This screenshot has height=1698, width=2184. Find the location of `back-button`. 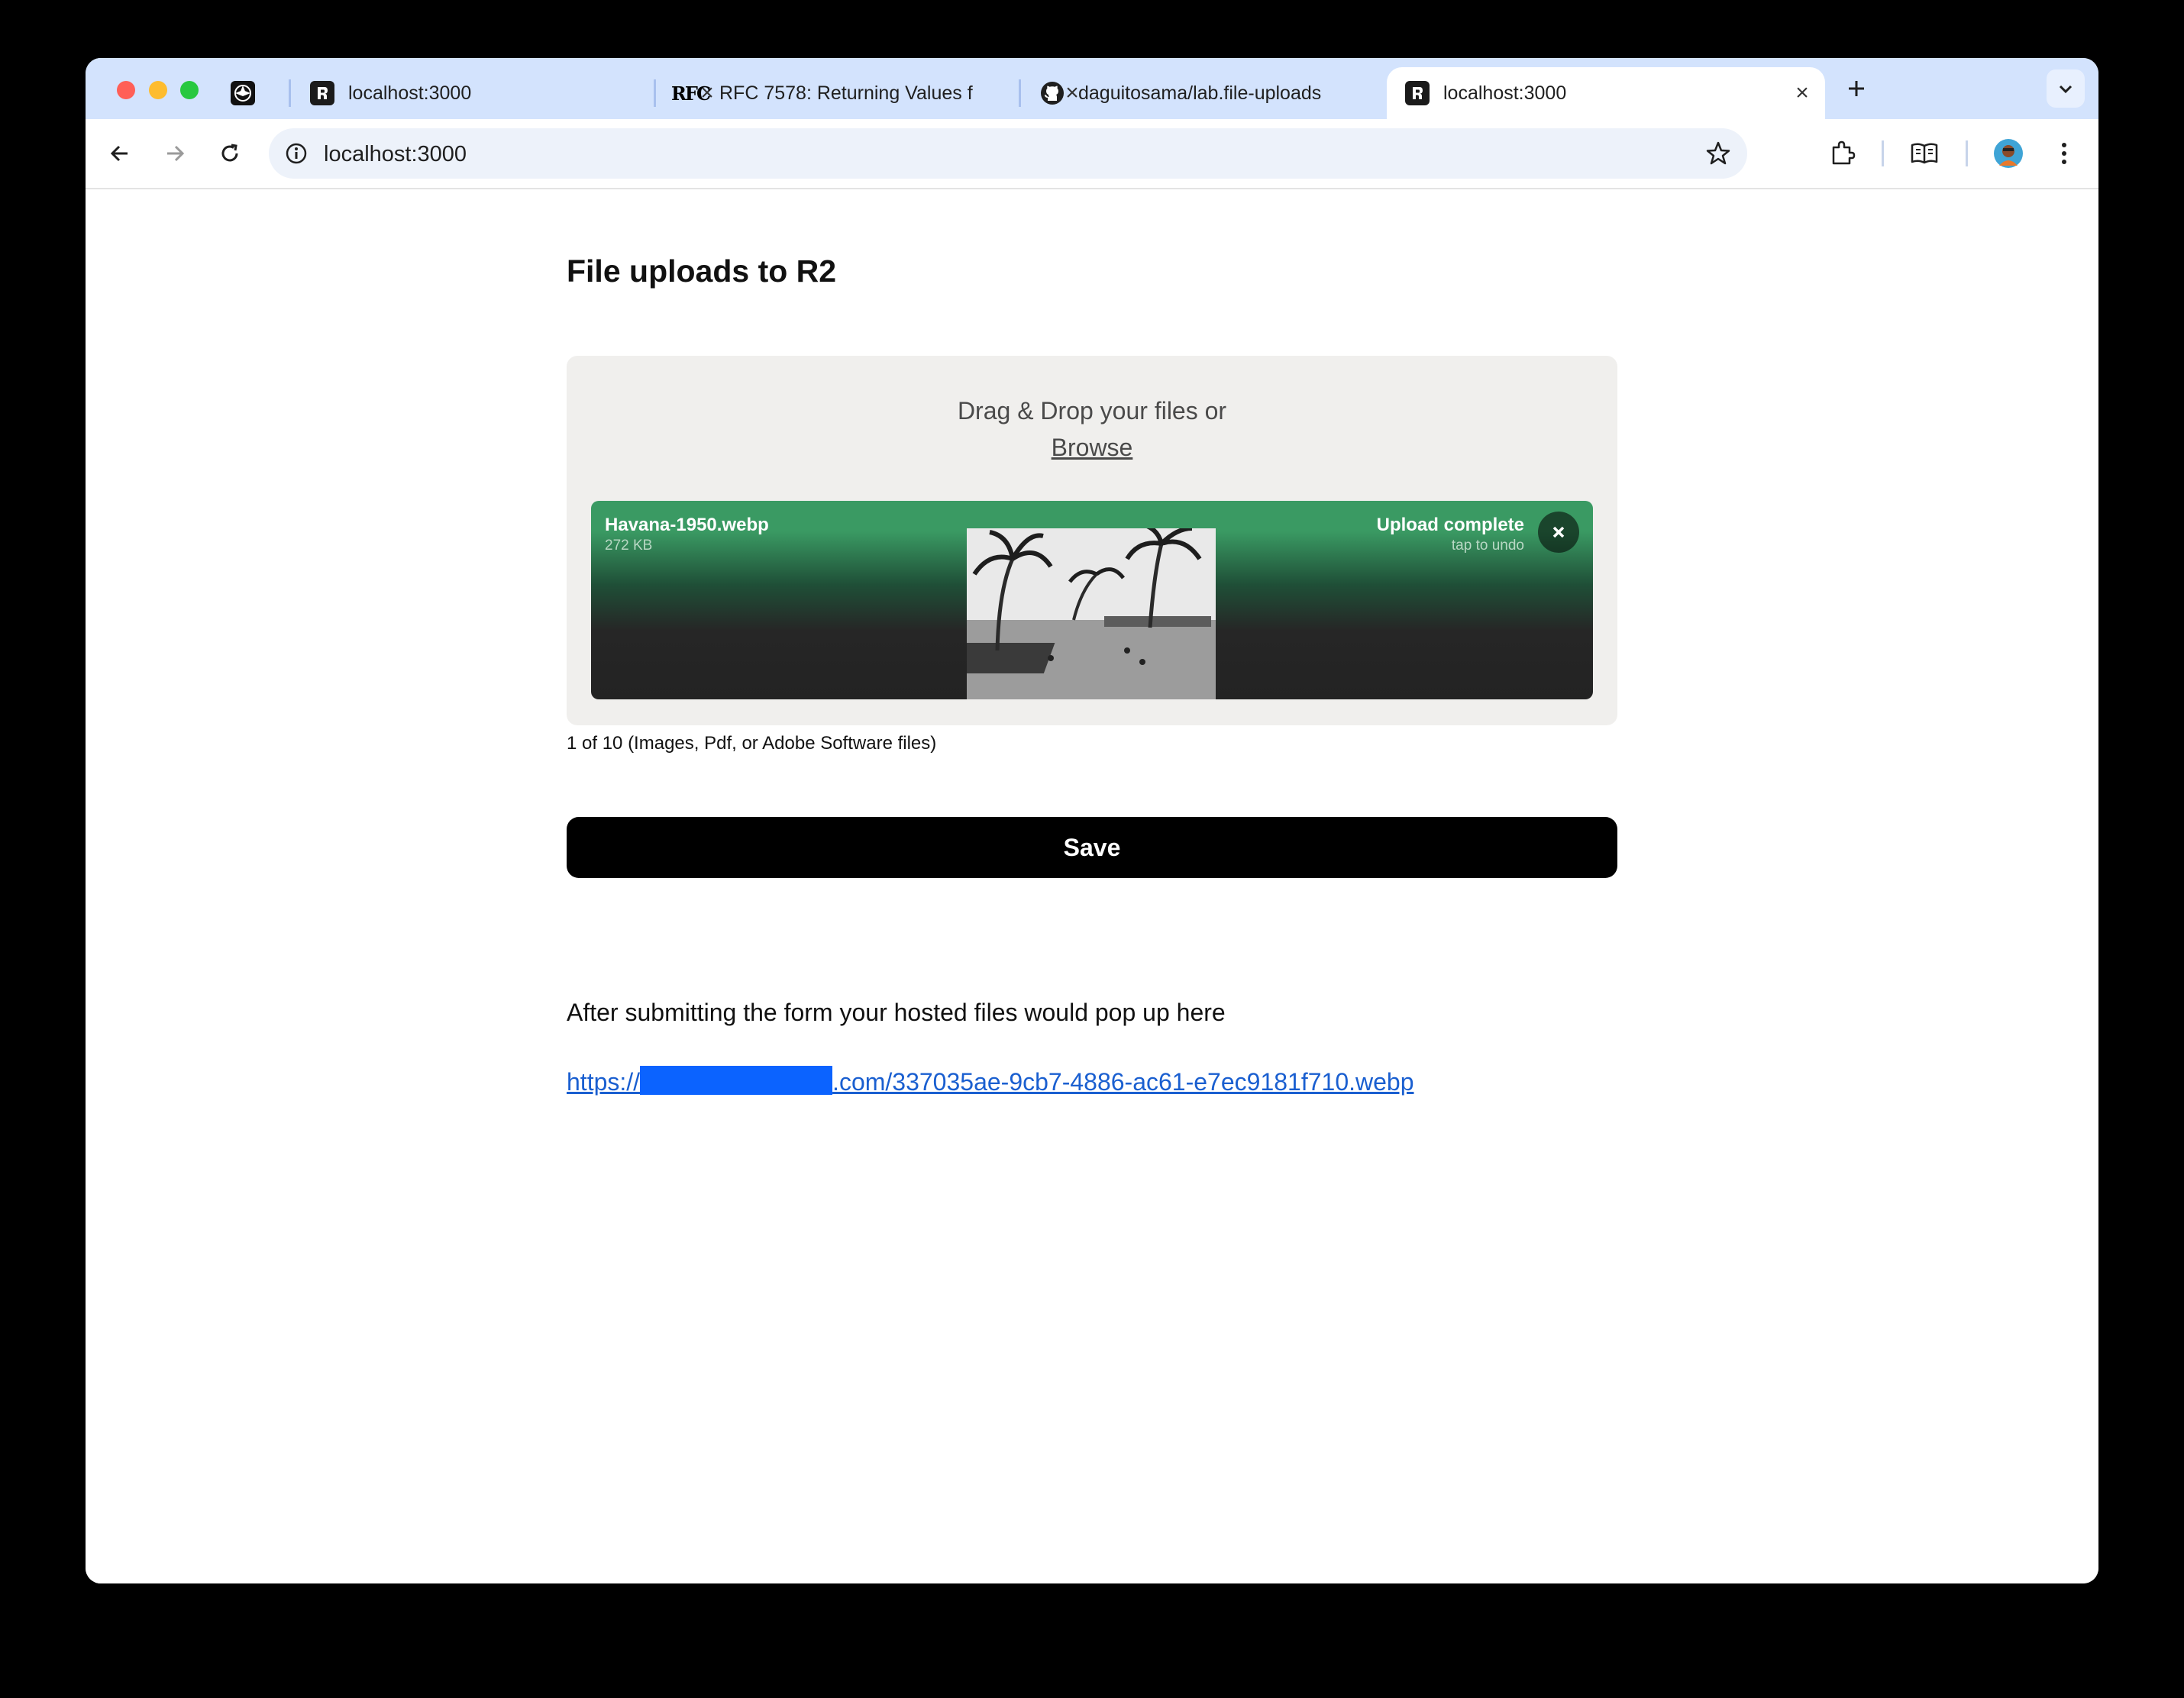

back-button is located at coordinates (120, 153).